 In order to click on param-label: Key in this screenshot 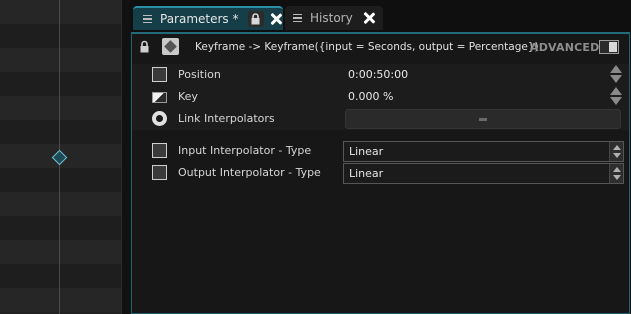, I will do `click(188, 96)`.